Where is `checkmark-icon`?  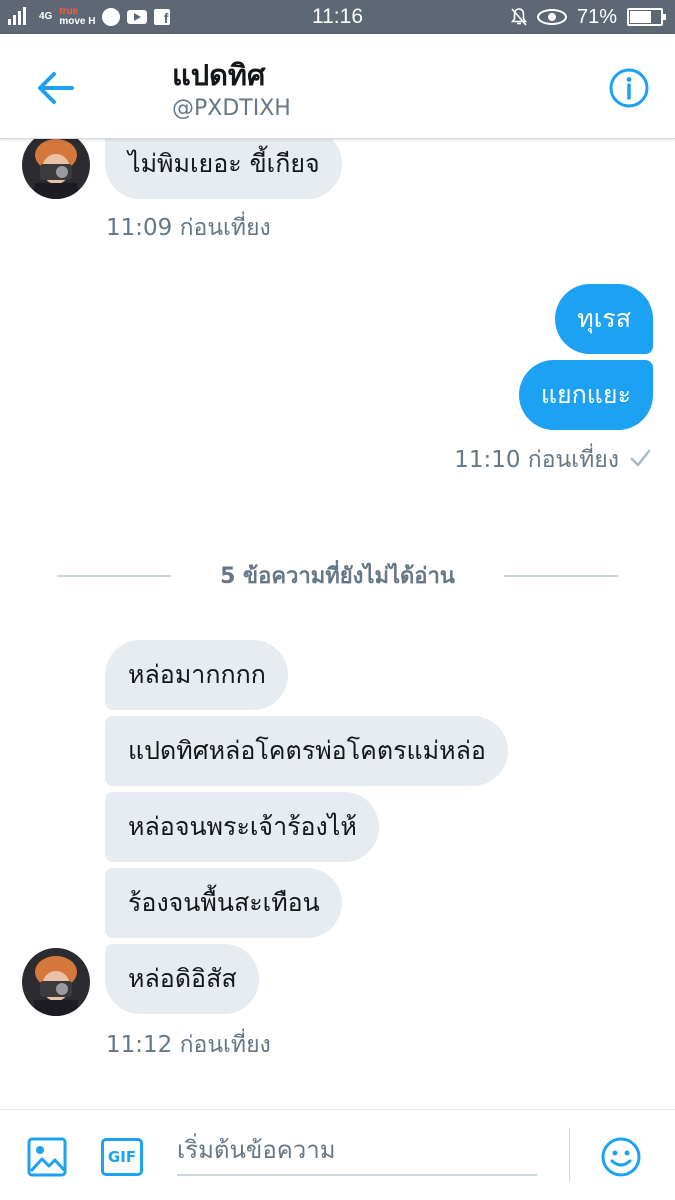 checkmark-icon is located at coordinates (640, 458).